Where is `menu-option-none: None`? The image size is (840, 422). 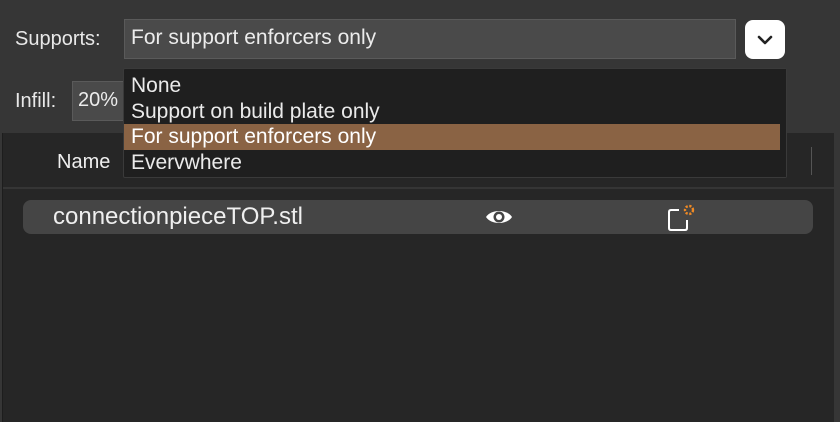
menu-option-none: None is located at coordinates (452, 86).